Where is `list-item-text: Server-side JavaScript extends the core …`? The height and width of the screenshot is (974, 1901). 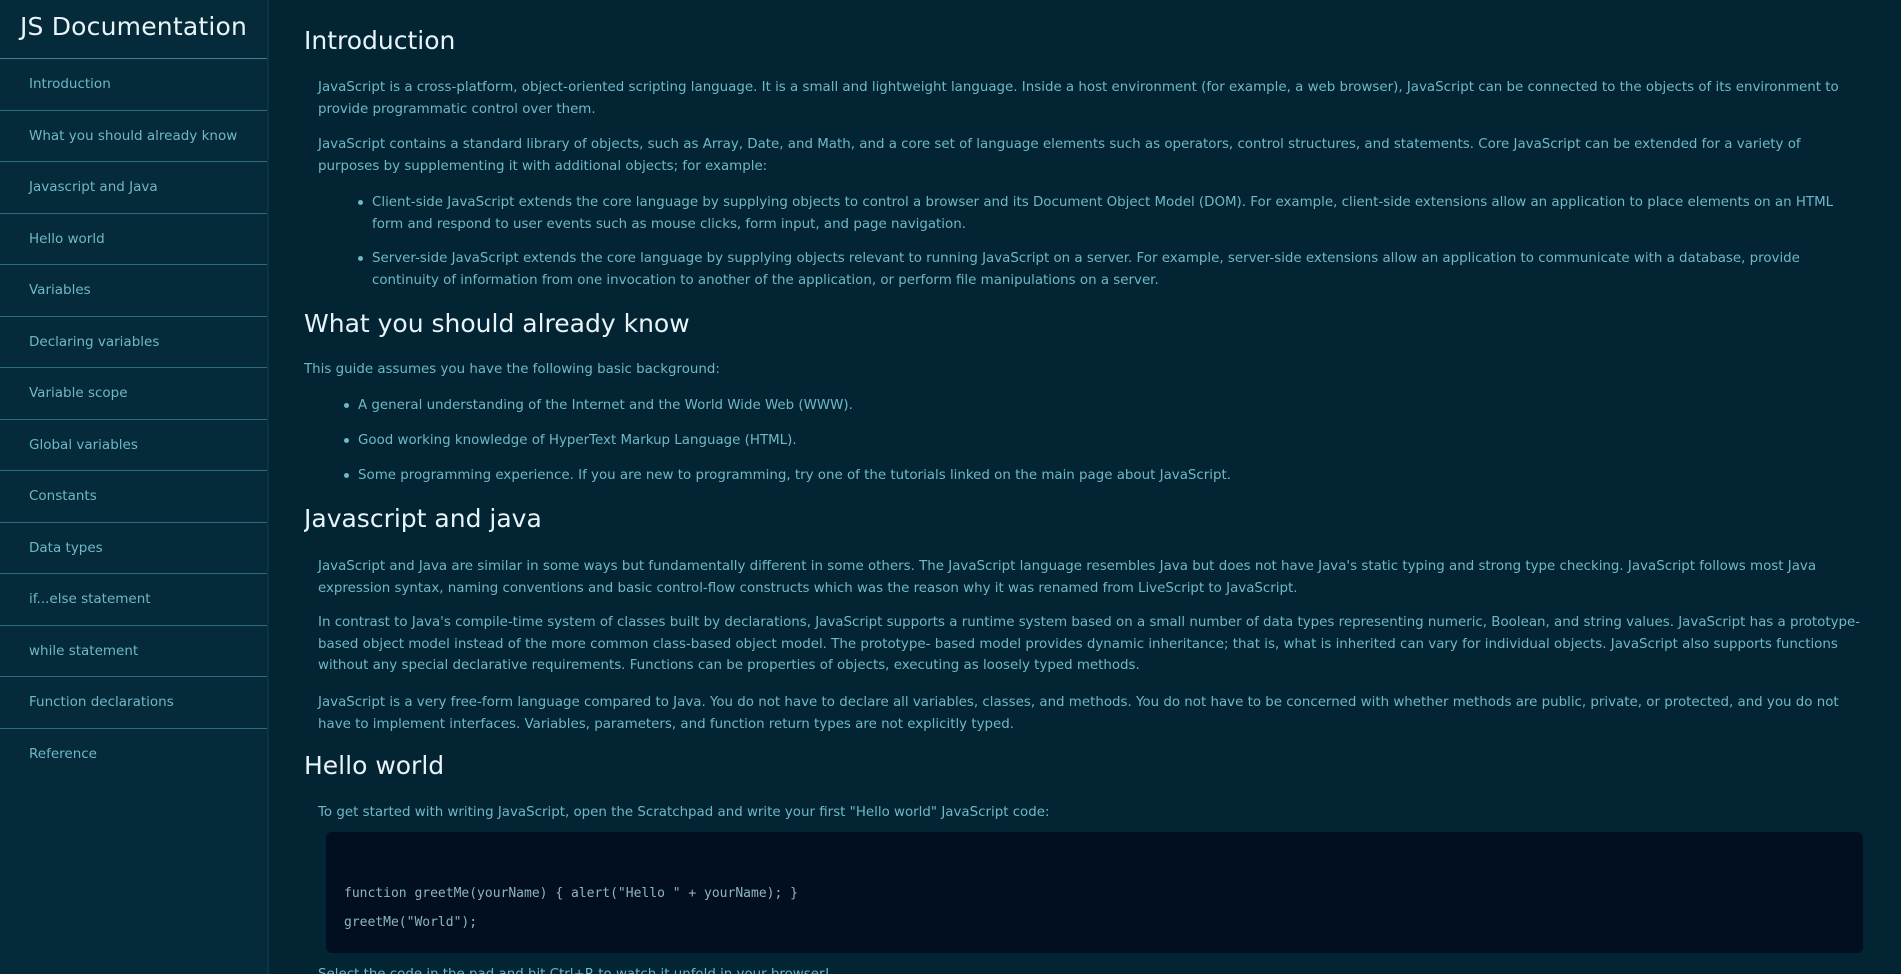
list-item-text: Server-side JavaScript extends the core … is located at coordinates (1086, 270).